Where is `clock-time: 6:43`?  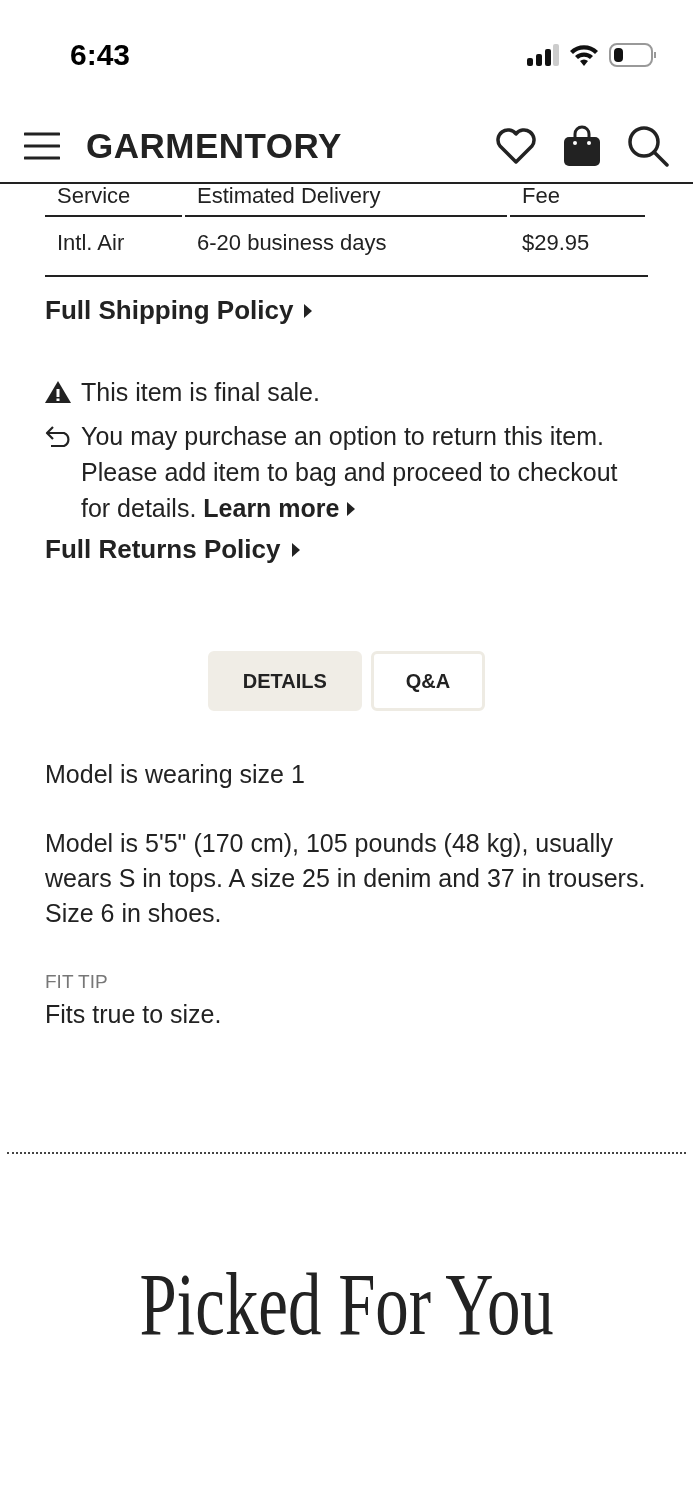 clock-time: 6:43 is located at coordinates (100, 55).